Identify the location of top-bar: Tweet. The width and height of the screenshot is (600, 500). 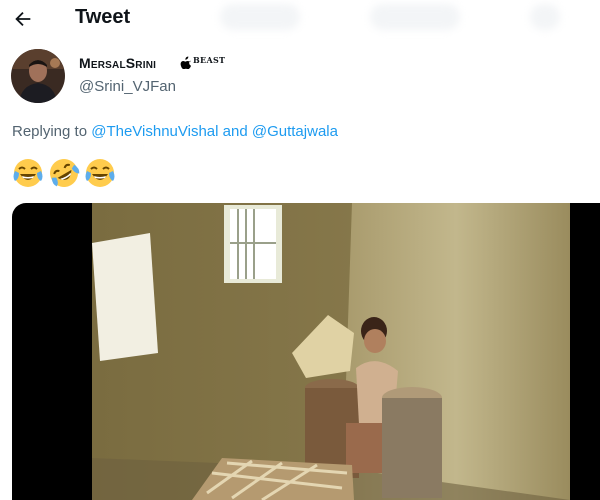
(300, 19).